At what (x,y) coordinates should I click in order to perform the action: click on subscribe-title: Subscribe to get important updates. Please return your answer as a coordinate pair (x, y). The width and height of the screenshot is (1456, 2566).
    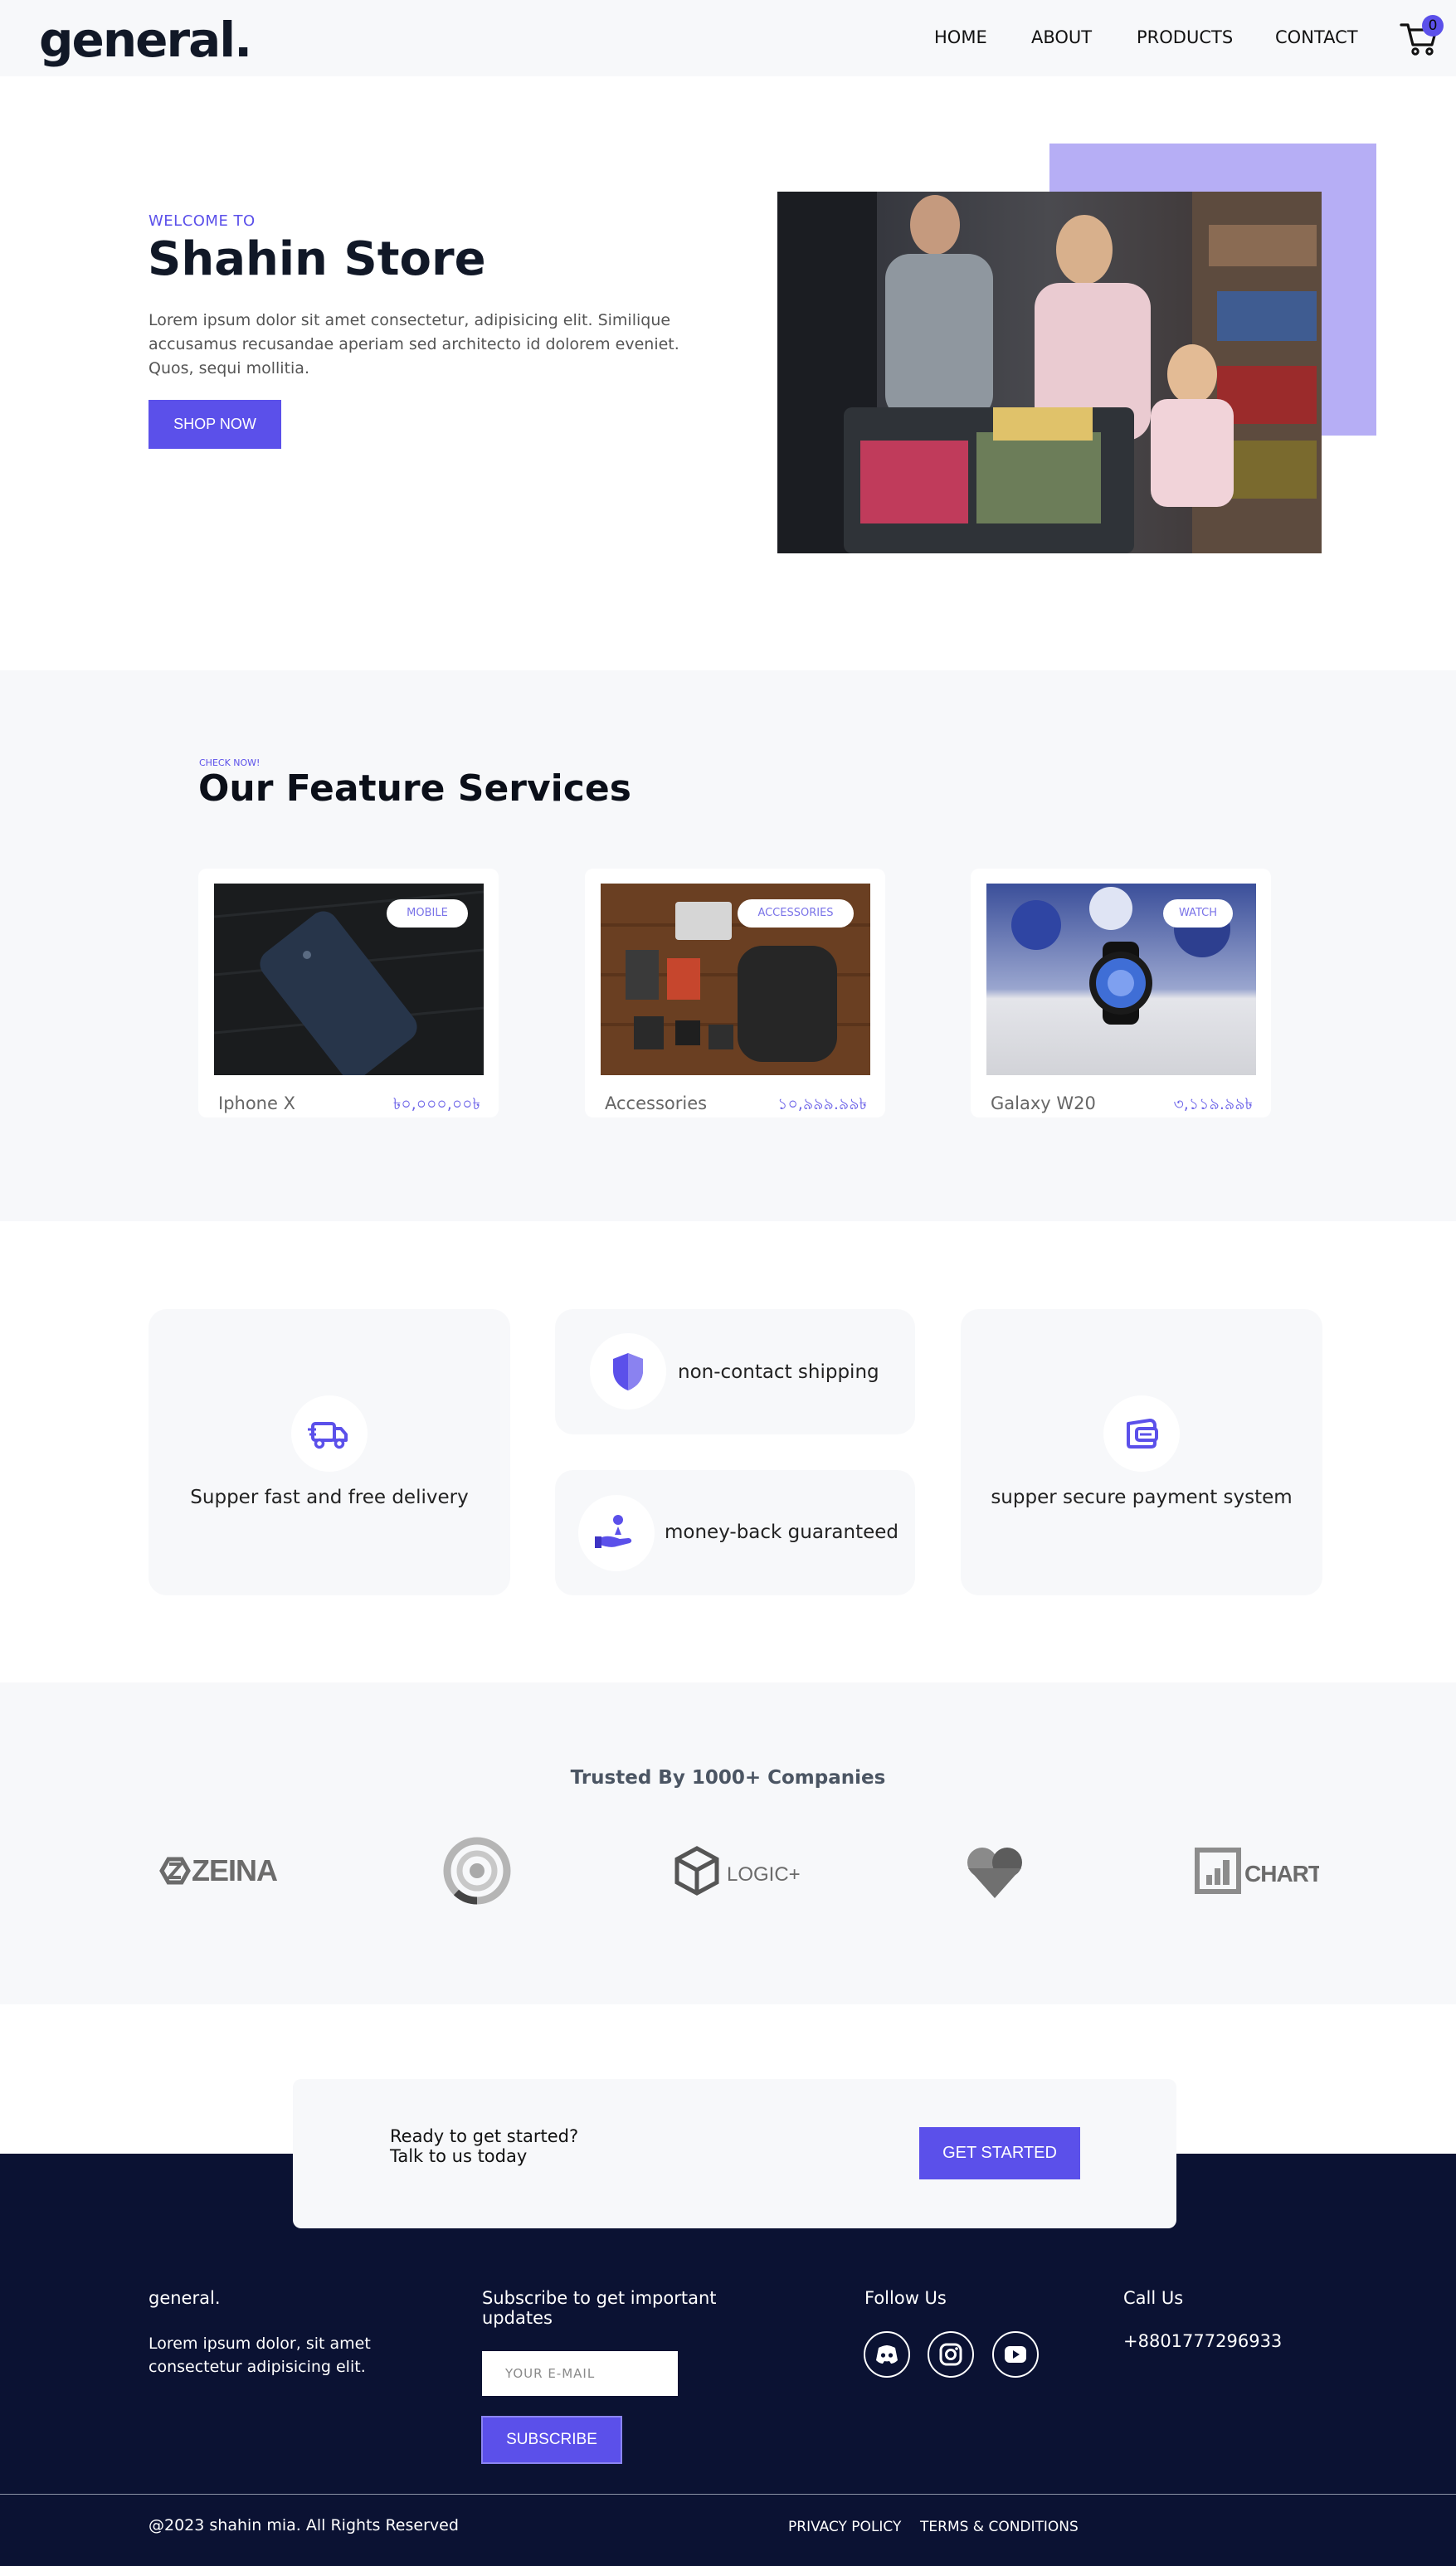
    Looking at the image, I should click on (599, 2308).